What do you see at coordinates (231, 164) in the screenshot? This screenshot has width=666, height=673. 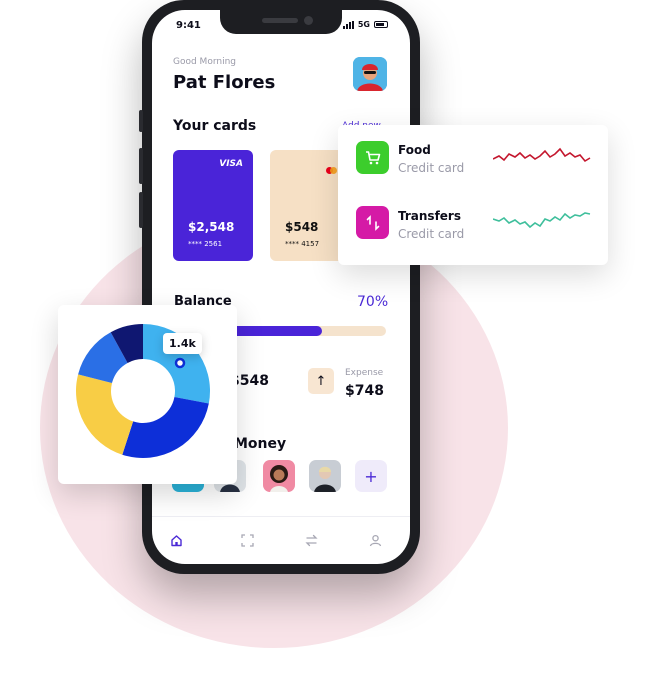 I see `visa-logo: VISA` at bounding box center [231, 164].